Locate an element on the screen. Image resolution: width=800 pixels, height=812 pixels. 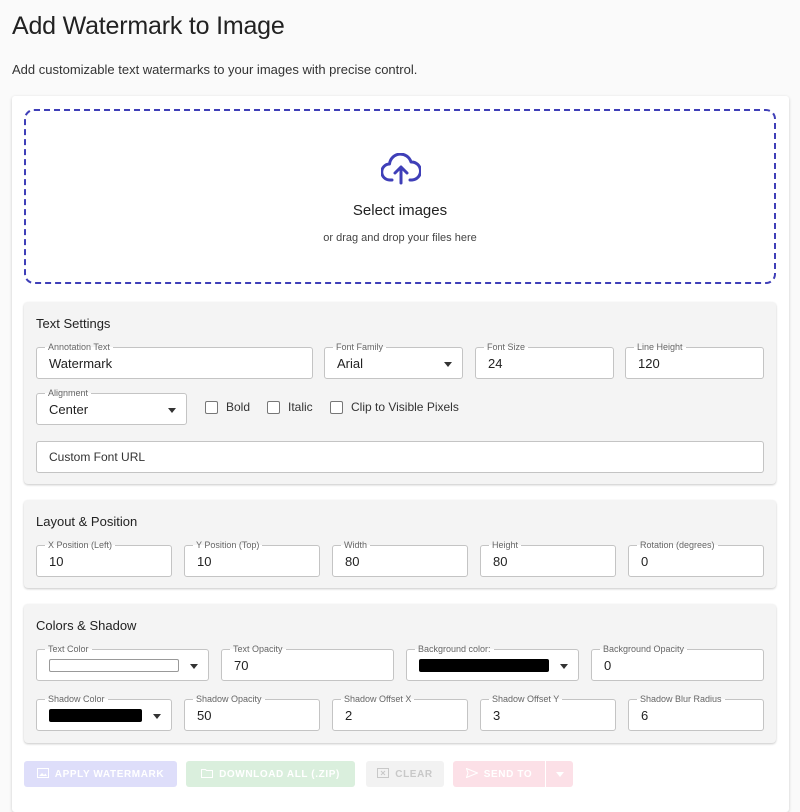
field-label: Shadow Color is located at coordinates (76, 699).